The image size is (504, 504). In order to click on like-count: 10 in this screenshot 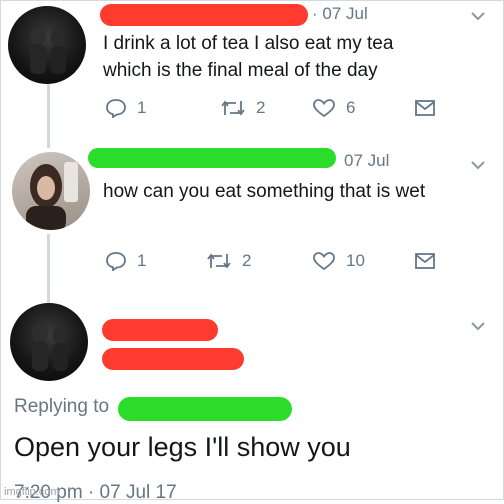, I will do `click(355, 260)`.